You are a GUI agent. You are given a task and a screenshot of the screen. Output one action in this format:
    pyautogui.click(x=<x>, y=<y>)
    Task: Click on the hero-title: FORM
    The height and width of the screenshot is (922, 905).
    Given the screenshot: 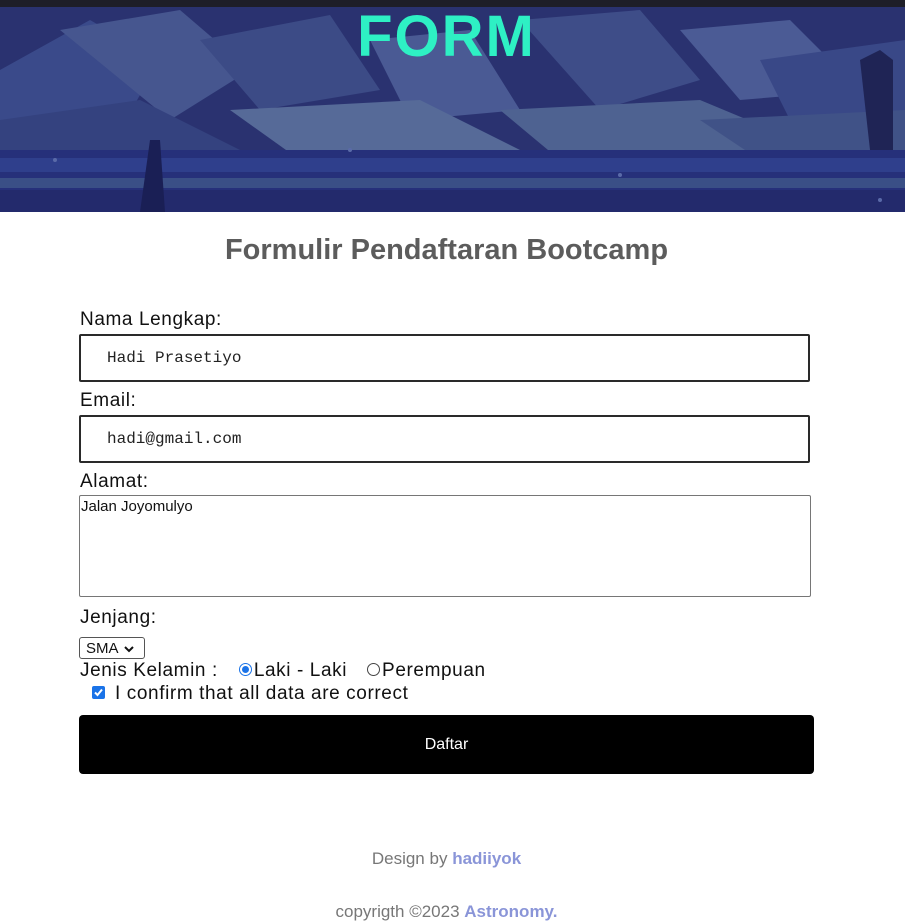 What is the action you would take?
    pyautogui.click(x=446, y=36)
    